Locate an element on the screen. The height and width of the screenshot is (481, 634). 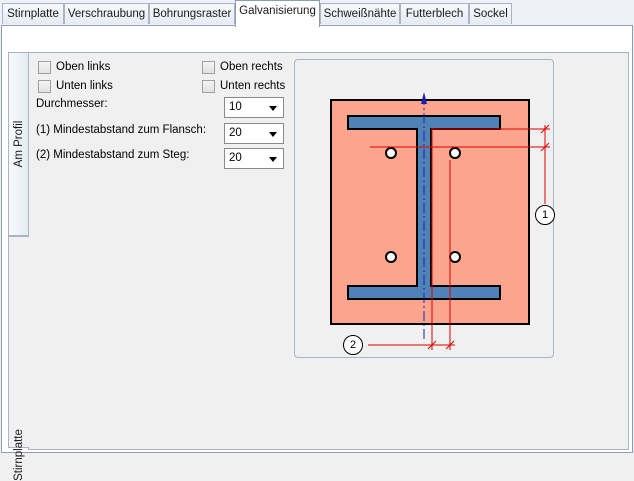
tab-galvanisierung: Galvanisierung is located at coordinates (277, 13).